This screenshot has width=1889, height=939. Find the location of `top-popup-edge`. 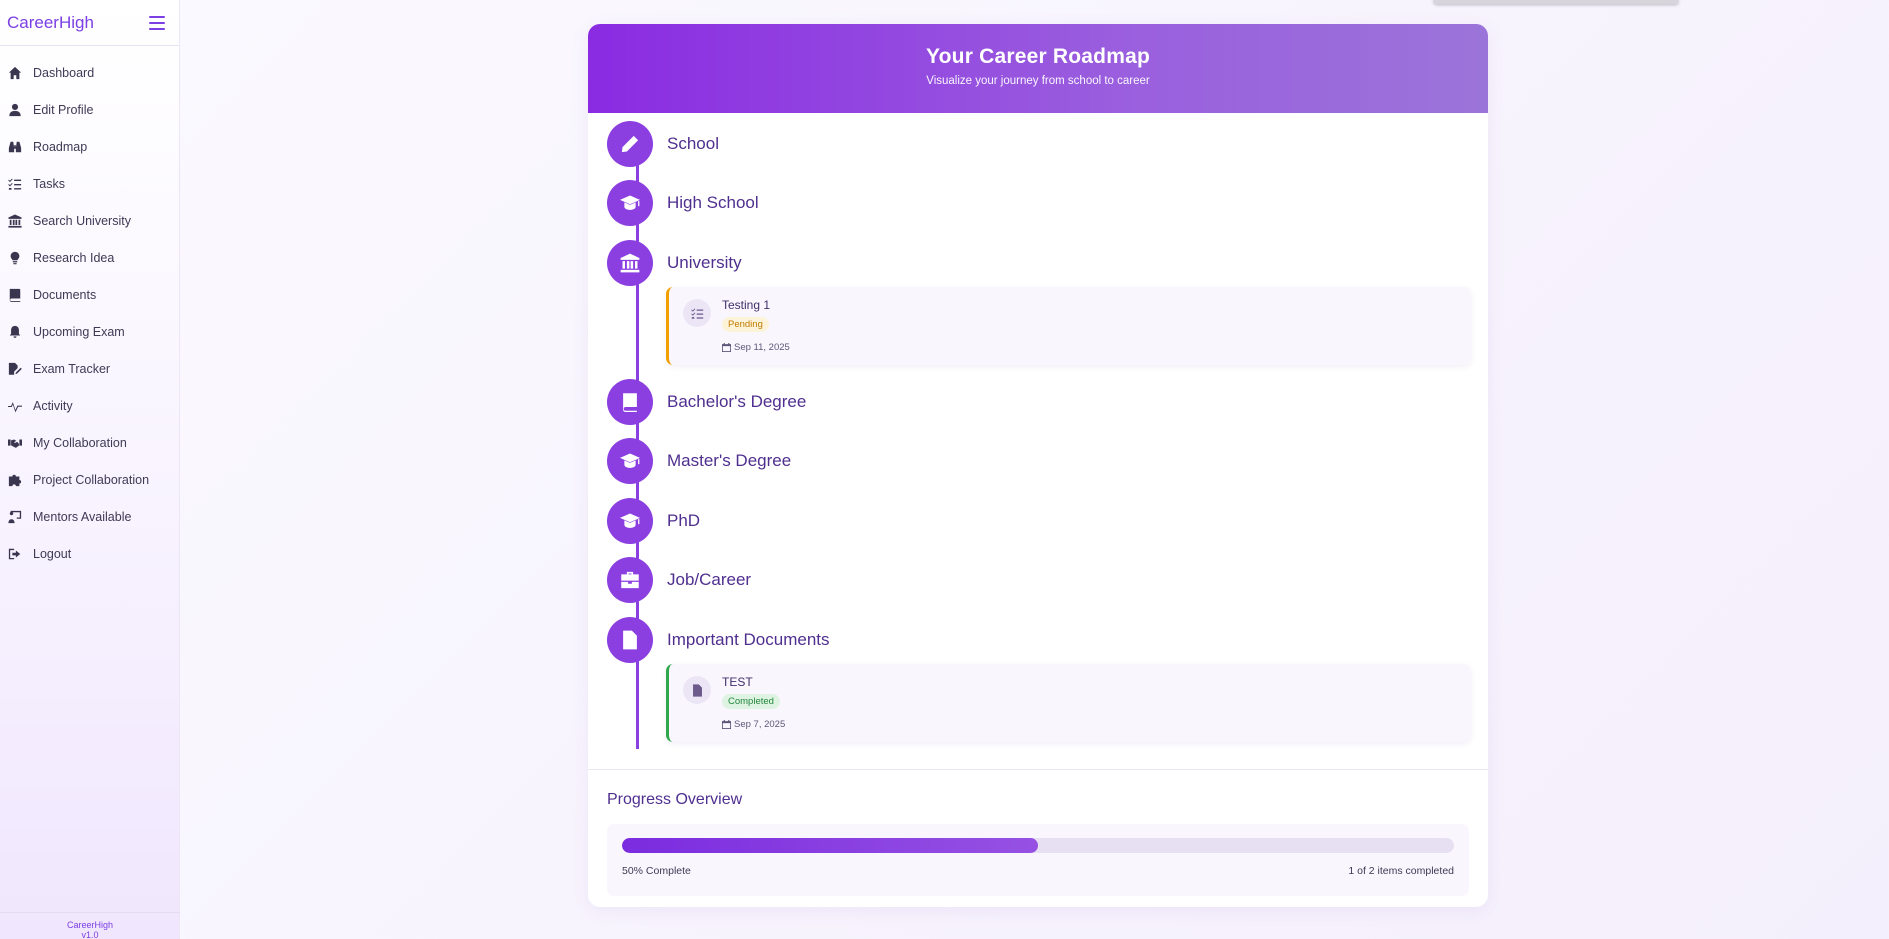

top-popup-edge is located at coordinates (1556, 2).